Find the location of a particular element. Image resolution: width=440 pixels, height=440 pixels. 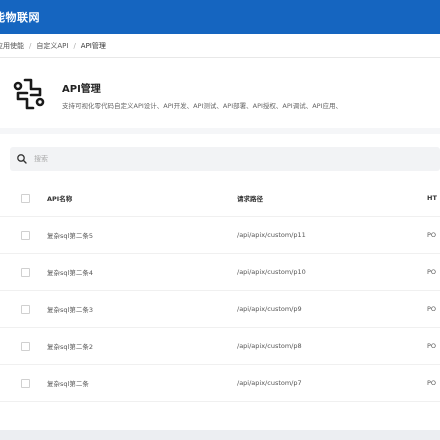

select-all-checkbox is located at coordinates (25, 198).